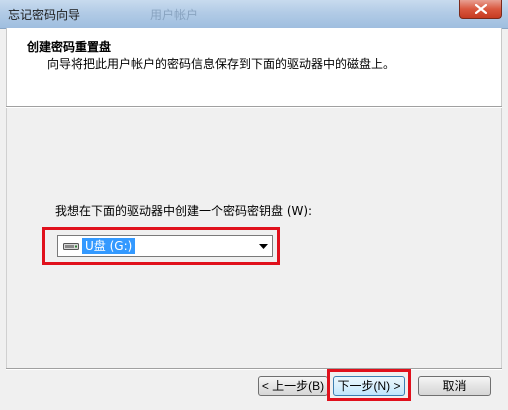 Image resolution: width=508 pixels, height=410 pixels. I want to click on footer-divider, so click(254, 369).